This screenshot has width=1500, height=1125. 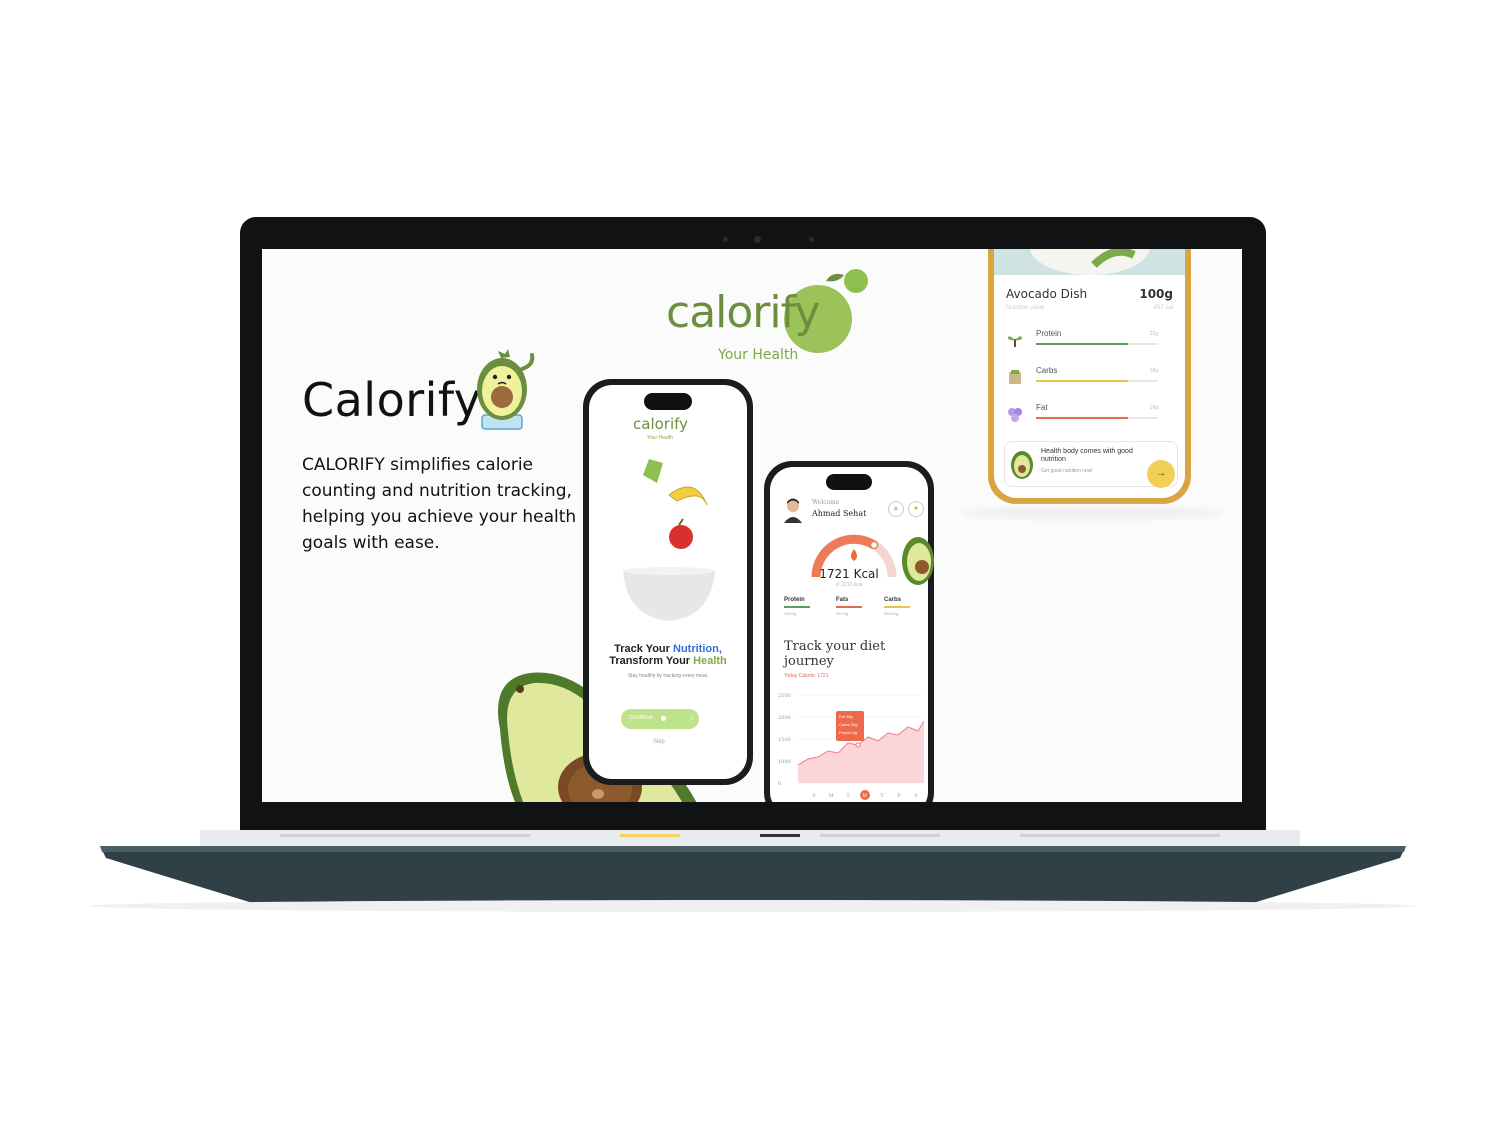 What do you see at coordinates (784, 696) in the screenshot?
I see `y-tick-label: 2500` at bounding box center [784, 696].